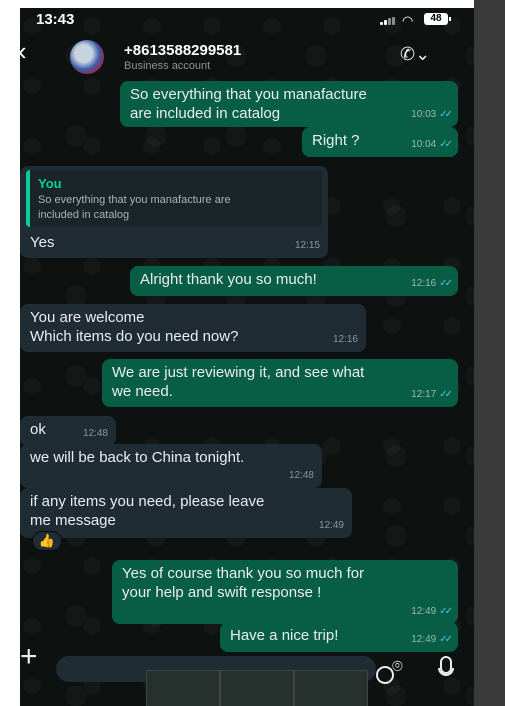 This screenshot has height=706, width=505. I want to click on contact-name: +8613588299581, so click(182, 50).